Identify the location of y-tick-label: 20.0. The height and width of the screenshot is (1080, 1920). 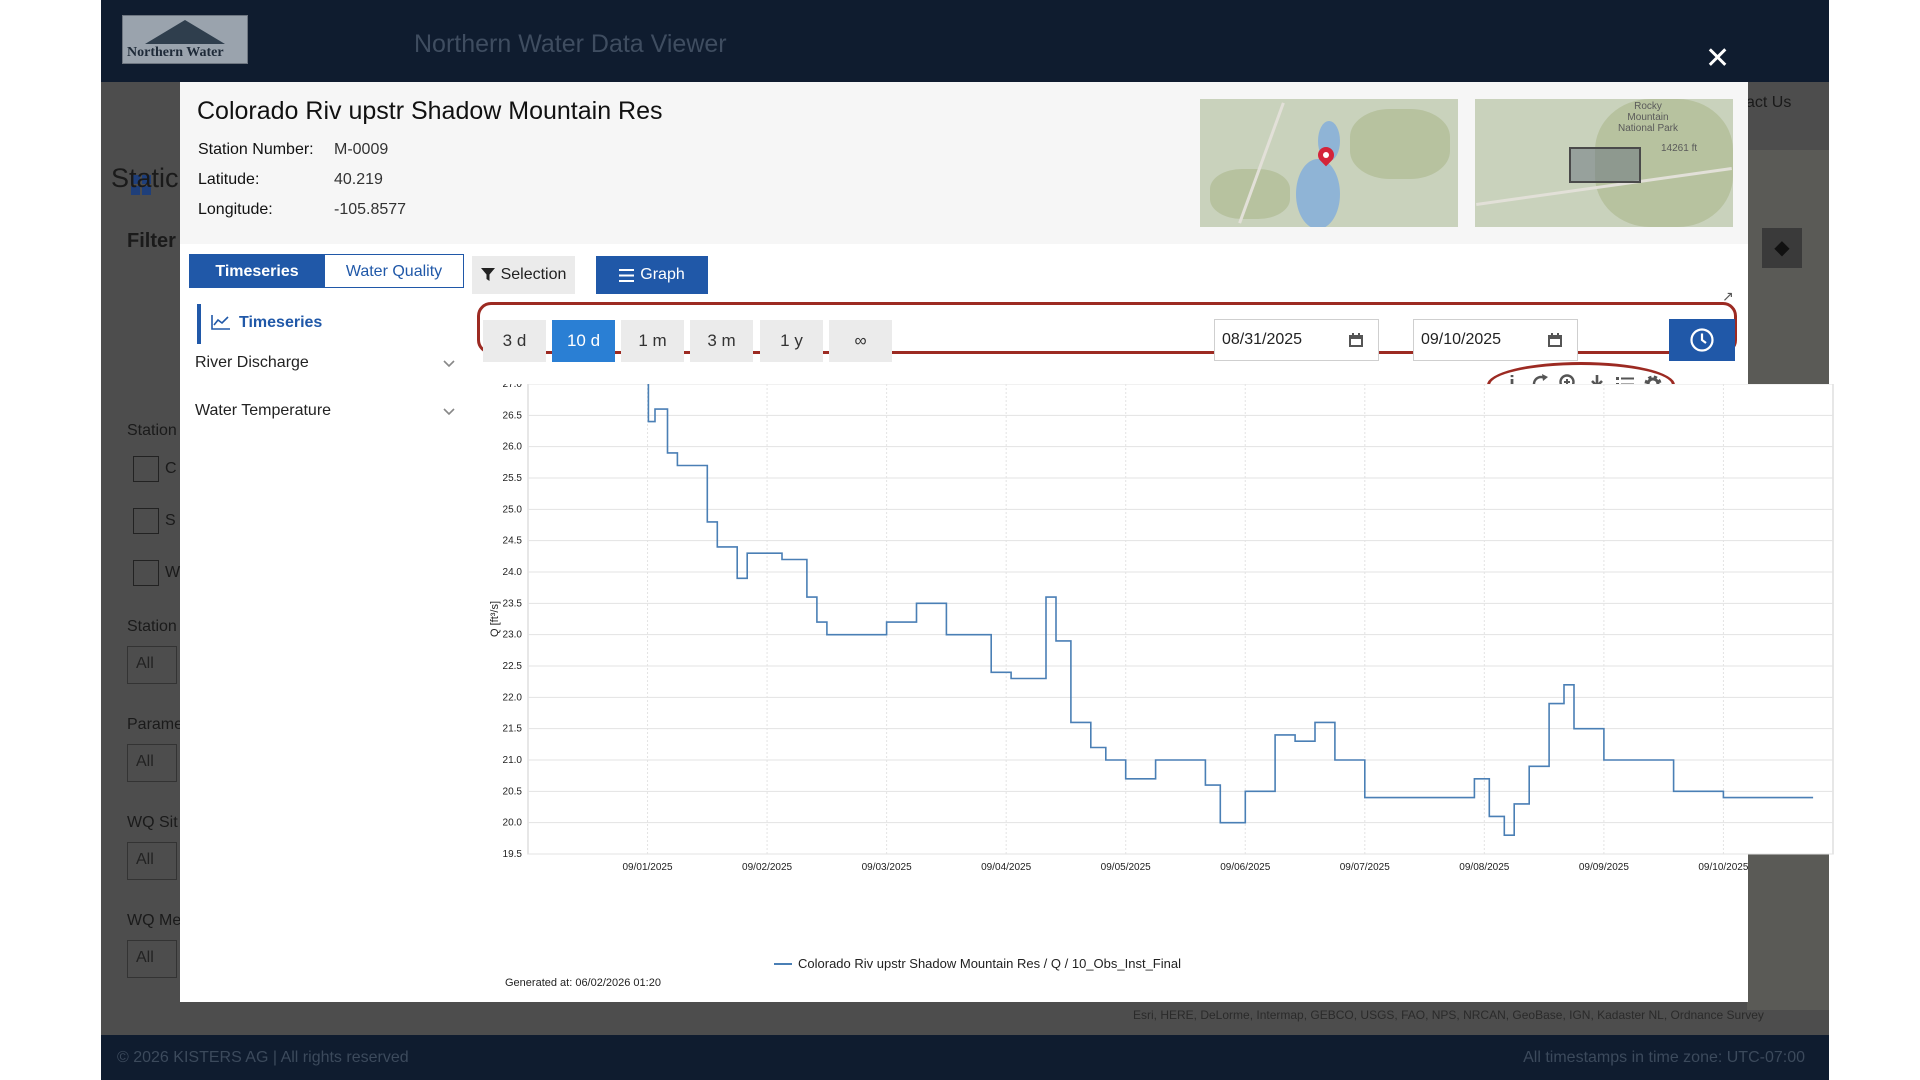
(513, 823).